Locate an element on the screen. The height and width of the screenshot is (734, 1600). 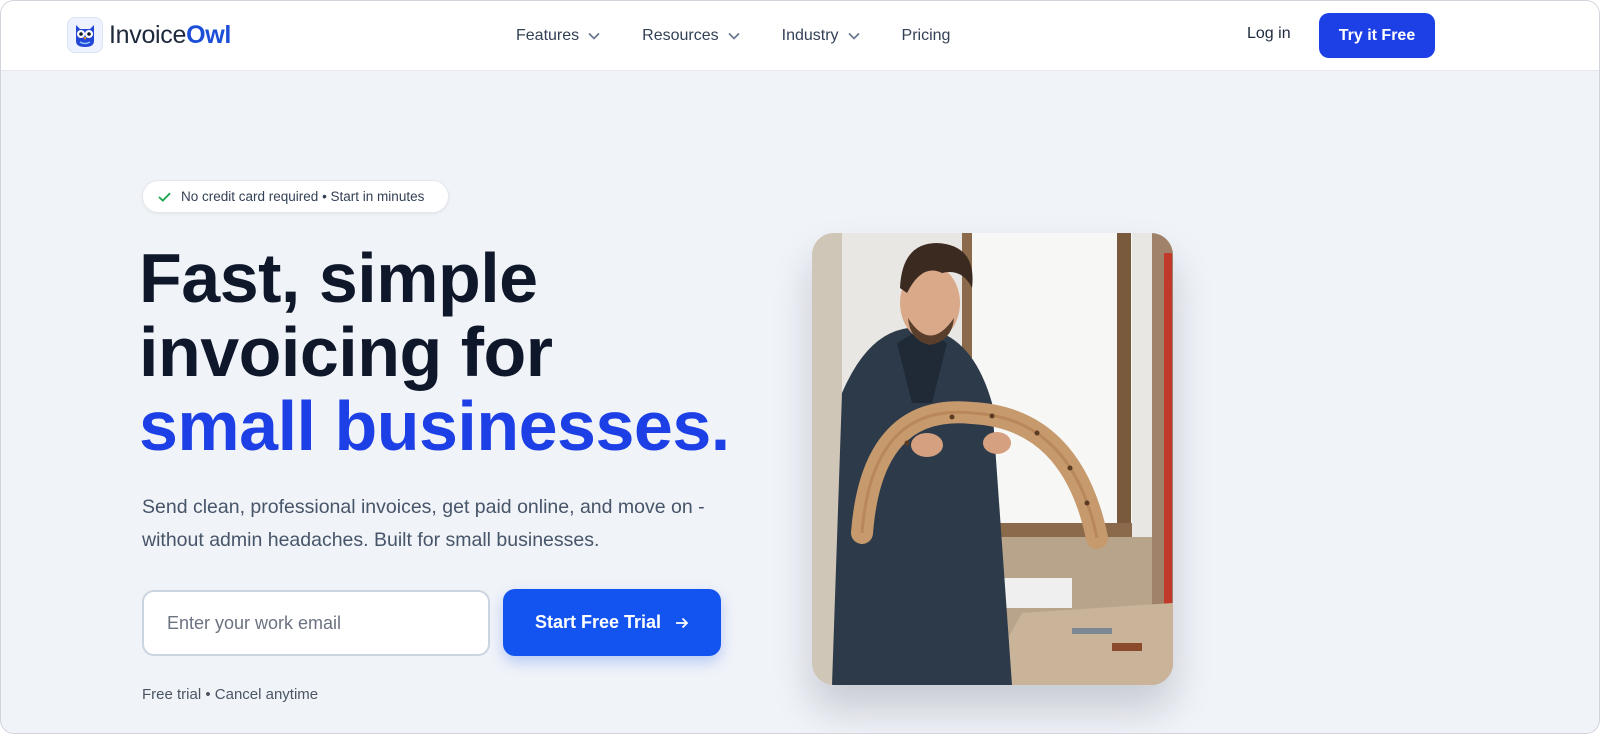
hero-photo-craftsman is located at coordinates (992, 459).